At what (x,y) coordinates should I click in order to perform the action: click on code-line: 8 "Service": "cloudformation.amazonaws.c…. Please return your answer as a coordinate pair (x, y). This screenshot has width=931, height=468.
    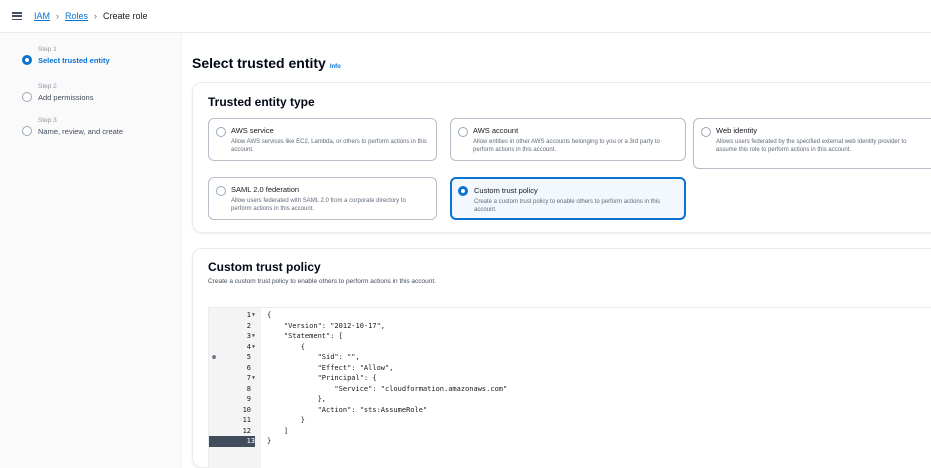
    Looking at the image, I should click on (570, 389).